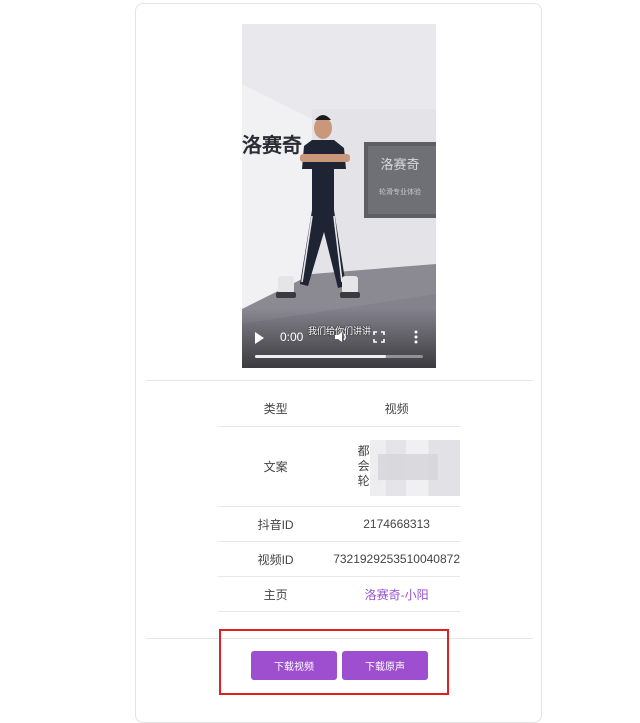 This screenshot has height=723, width=640. I want to click on board-title: 洛赛奇, so click(399, 165).